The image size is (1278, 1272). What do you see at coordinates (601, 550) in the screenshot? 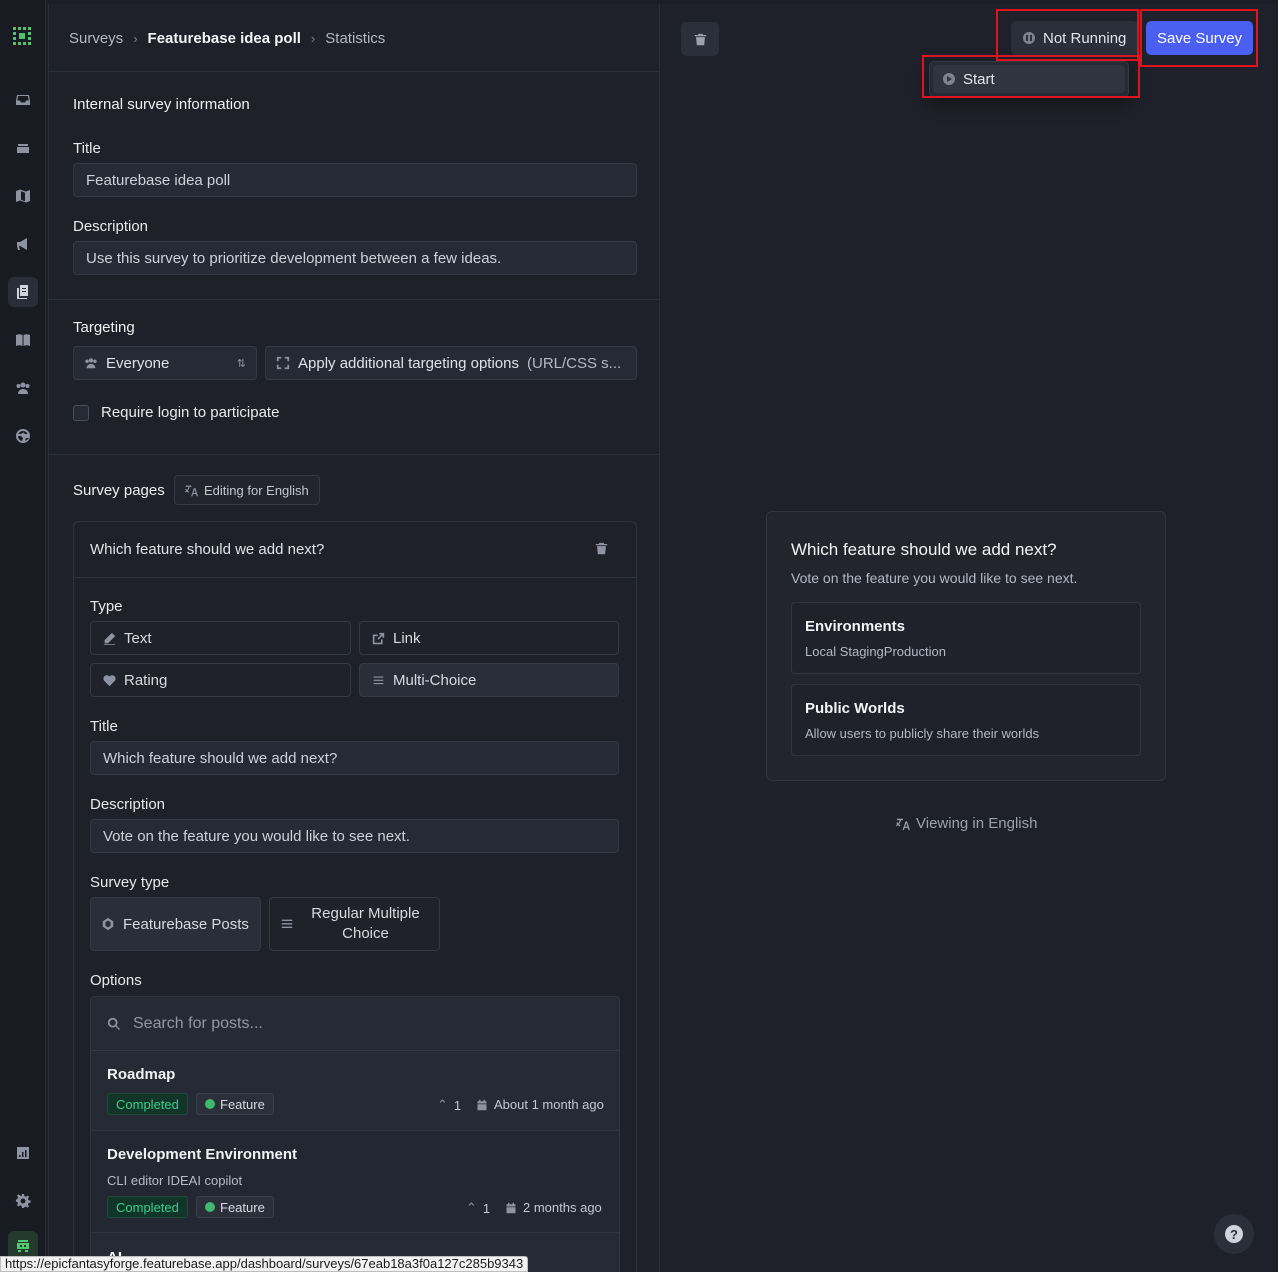
I see `delete-page-icon` at bounding box center [601, 550].